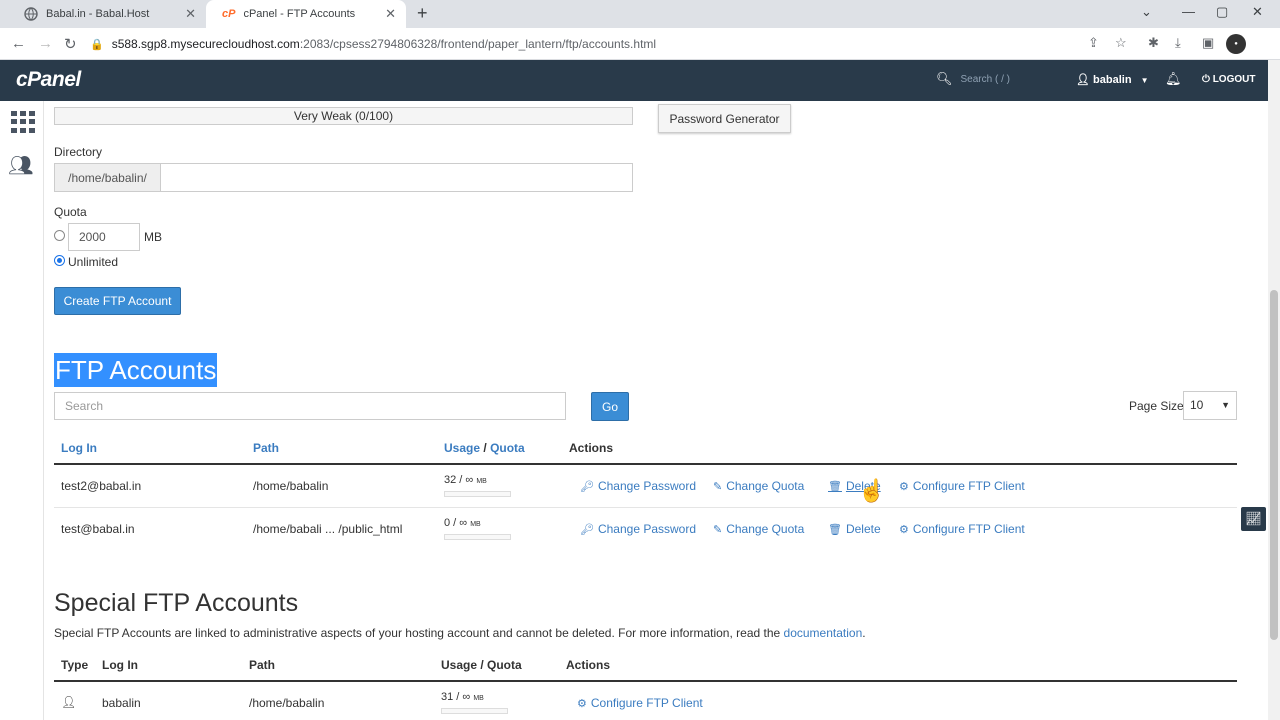 The image size is (1280, 720). I want to click on download-icon: ⤓, so click(1178, 43).